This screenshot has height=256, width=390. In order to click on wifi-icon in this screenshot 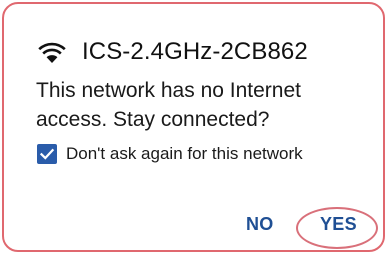, I will do `click(52, 52)`.